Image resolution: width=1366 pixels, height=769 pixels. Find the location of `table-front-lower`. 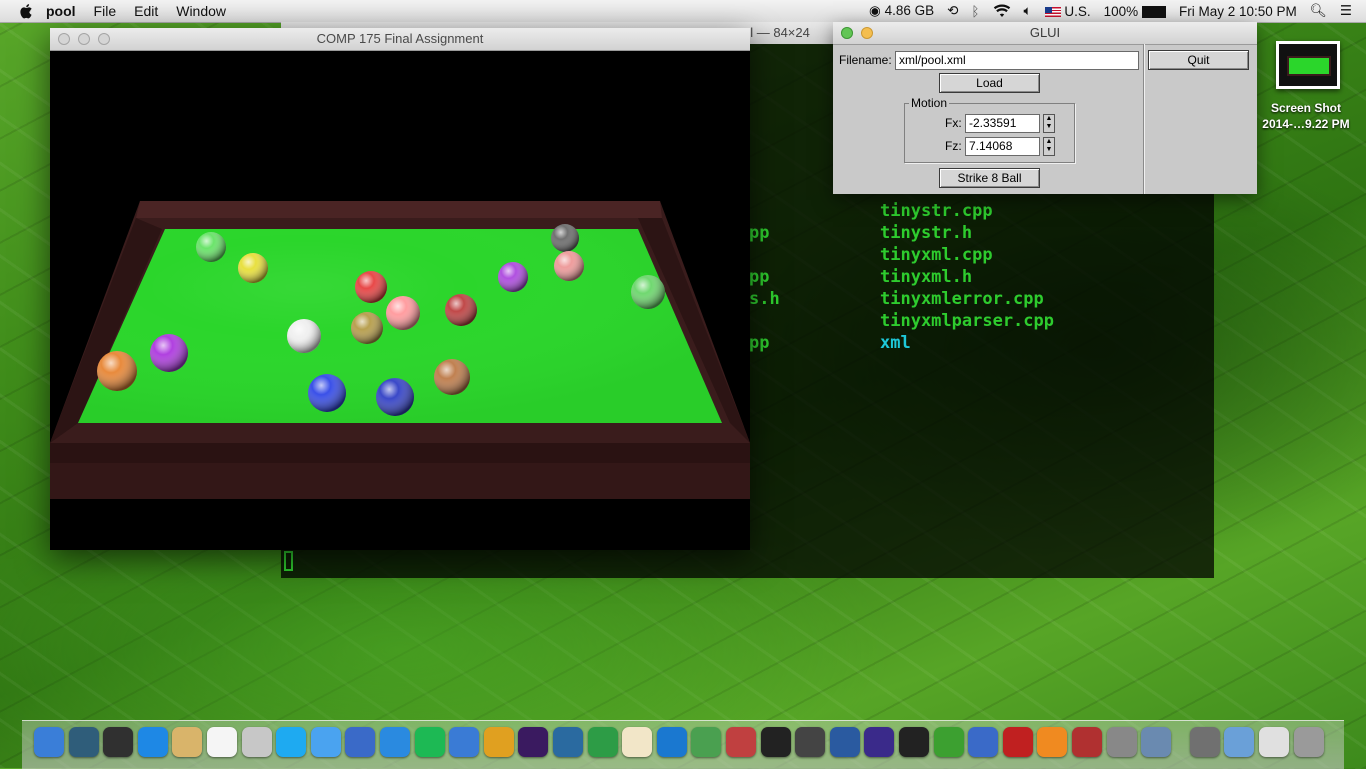

table-front-lower is located at coordinates (400, 481).